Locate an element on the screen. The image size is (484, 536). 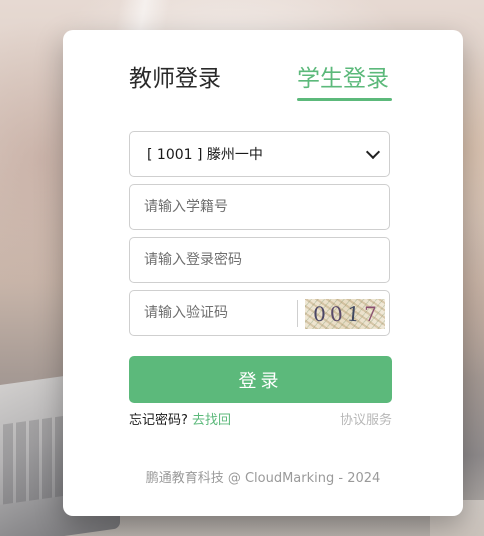
captcha-image: 0 0 1 7 is located at coordinates (345, 314).